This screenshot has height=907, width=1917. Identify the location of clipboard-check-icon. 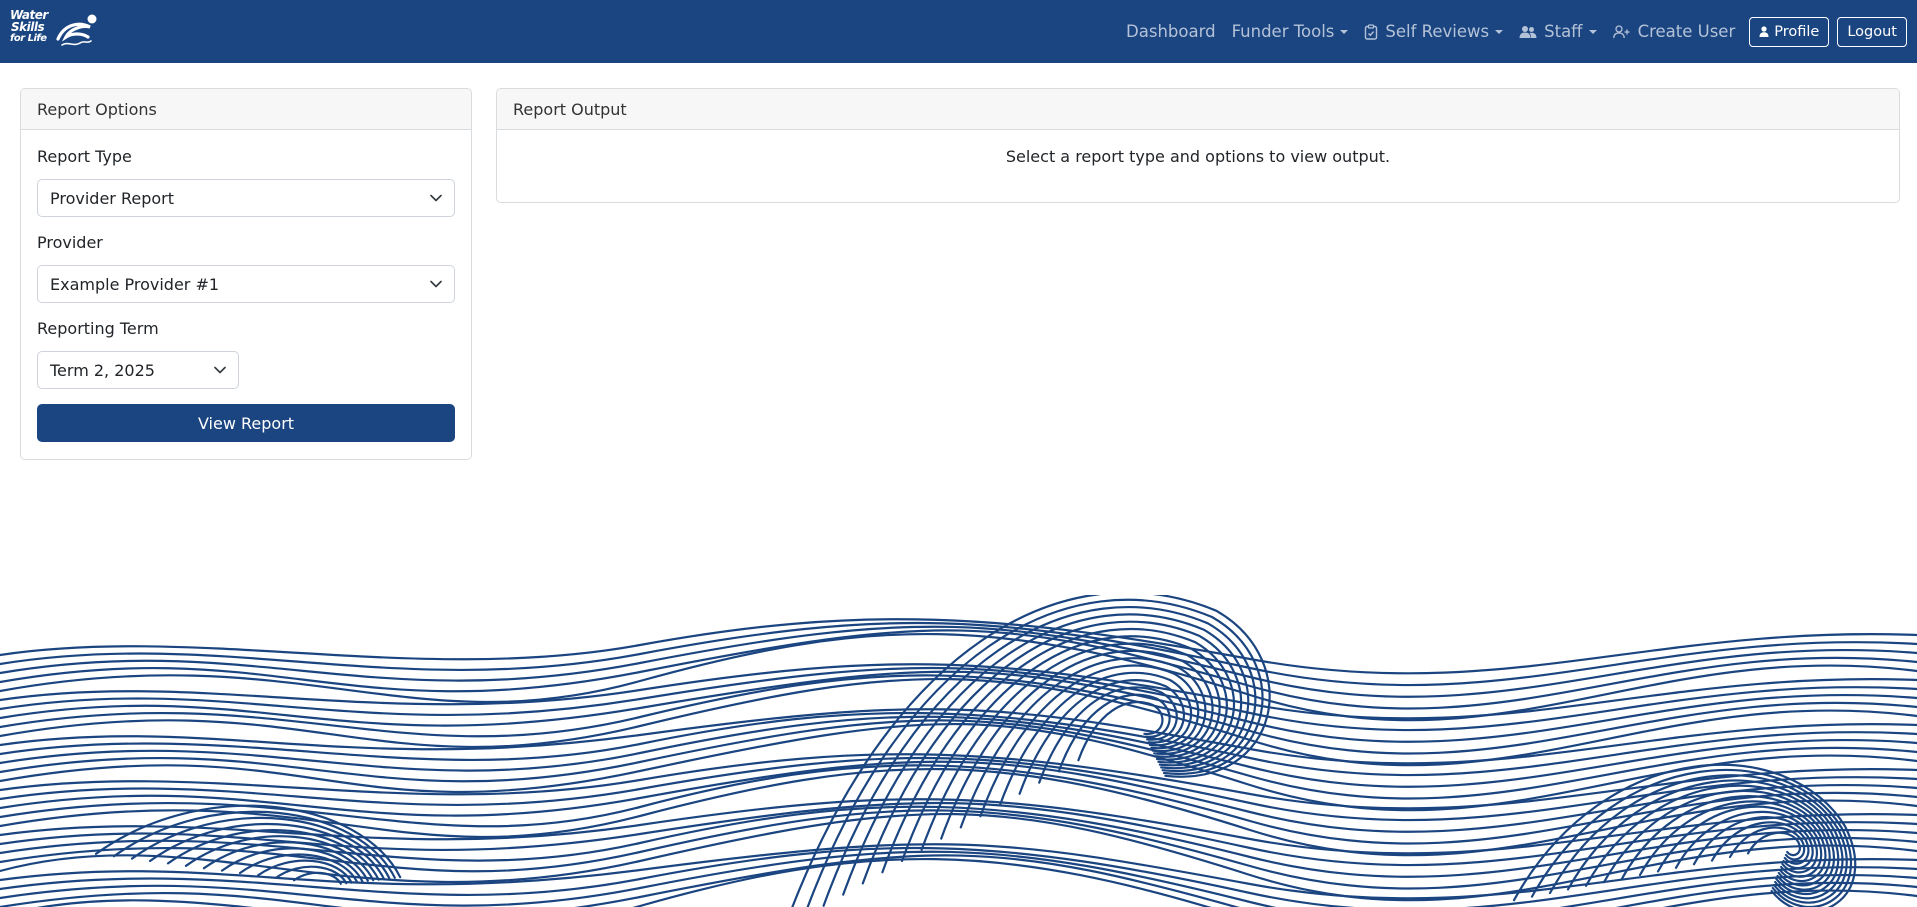
(1371, 31).